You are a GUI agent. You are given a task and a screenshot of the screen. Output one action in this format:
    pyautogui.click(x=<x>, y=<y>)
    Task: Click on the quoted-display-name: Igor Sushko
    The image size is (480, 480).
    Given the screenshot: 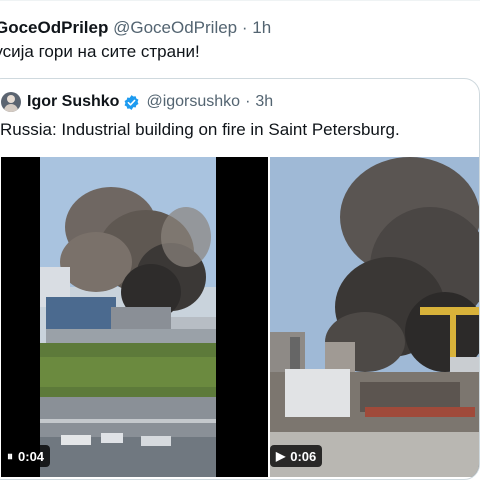 What is the action you would take?
    pyautogui.click(x=73, y=102)
    